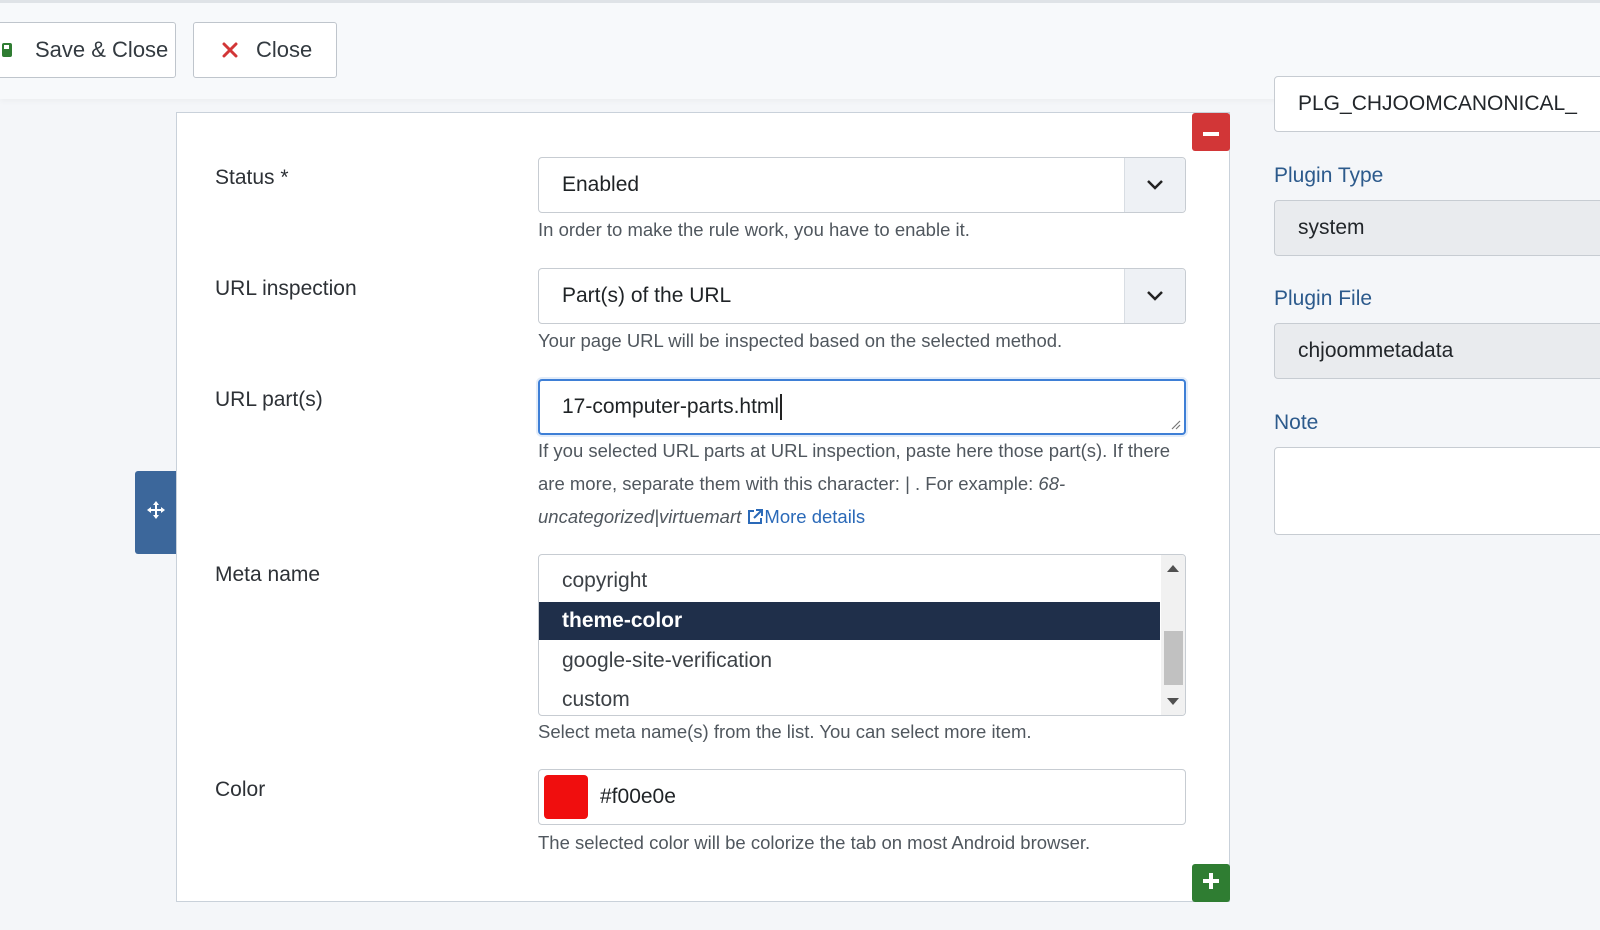 This screenshot has height=930, width=1600. I want to click on url-parts-label: URL part(s), so click(269, 399).